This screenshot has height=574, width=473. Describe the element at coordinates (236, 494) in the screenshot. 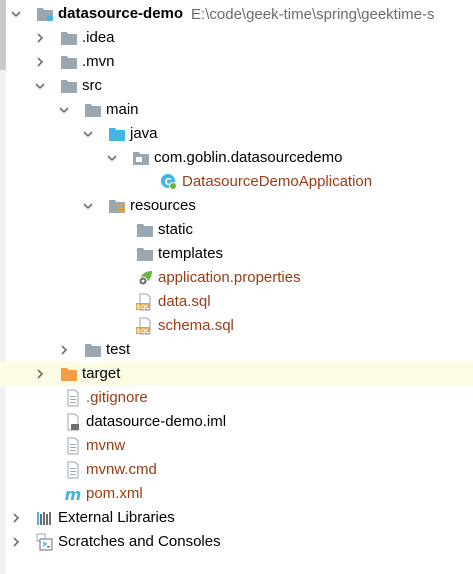

I see `tree-row-pom: m pom.xml` at that location.